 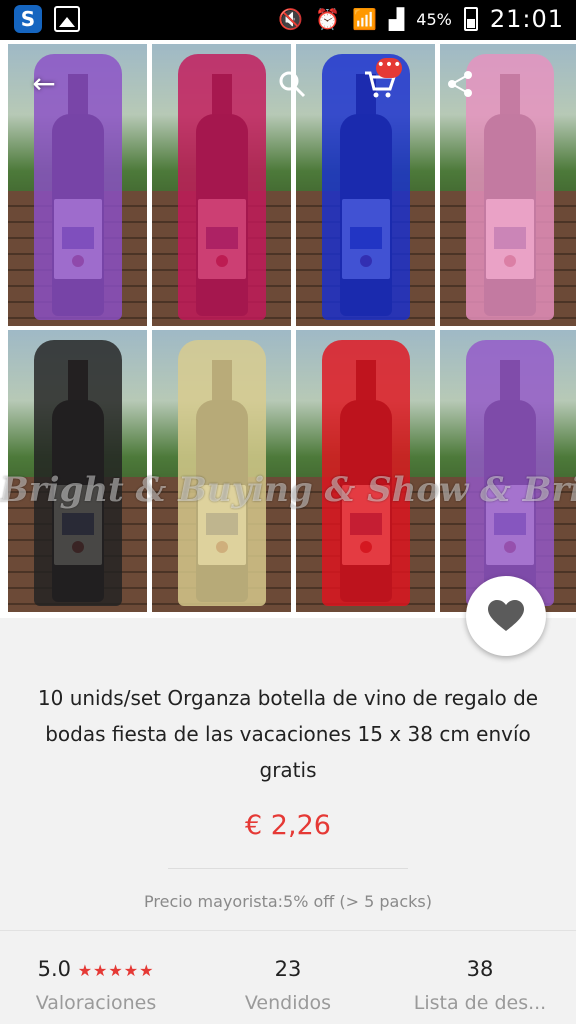 I want to click on battery-icon, so click(x=470, y=19).